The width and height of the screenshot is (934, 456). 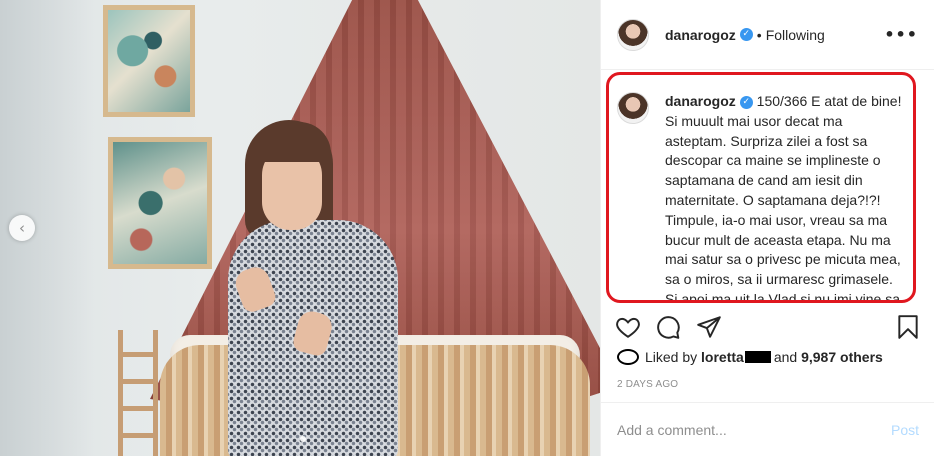 I want to click on caption-username: danarogoz, so click(x=700, y=101).